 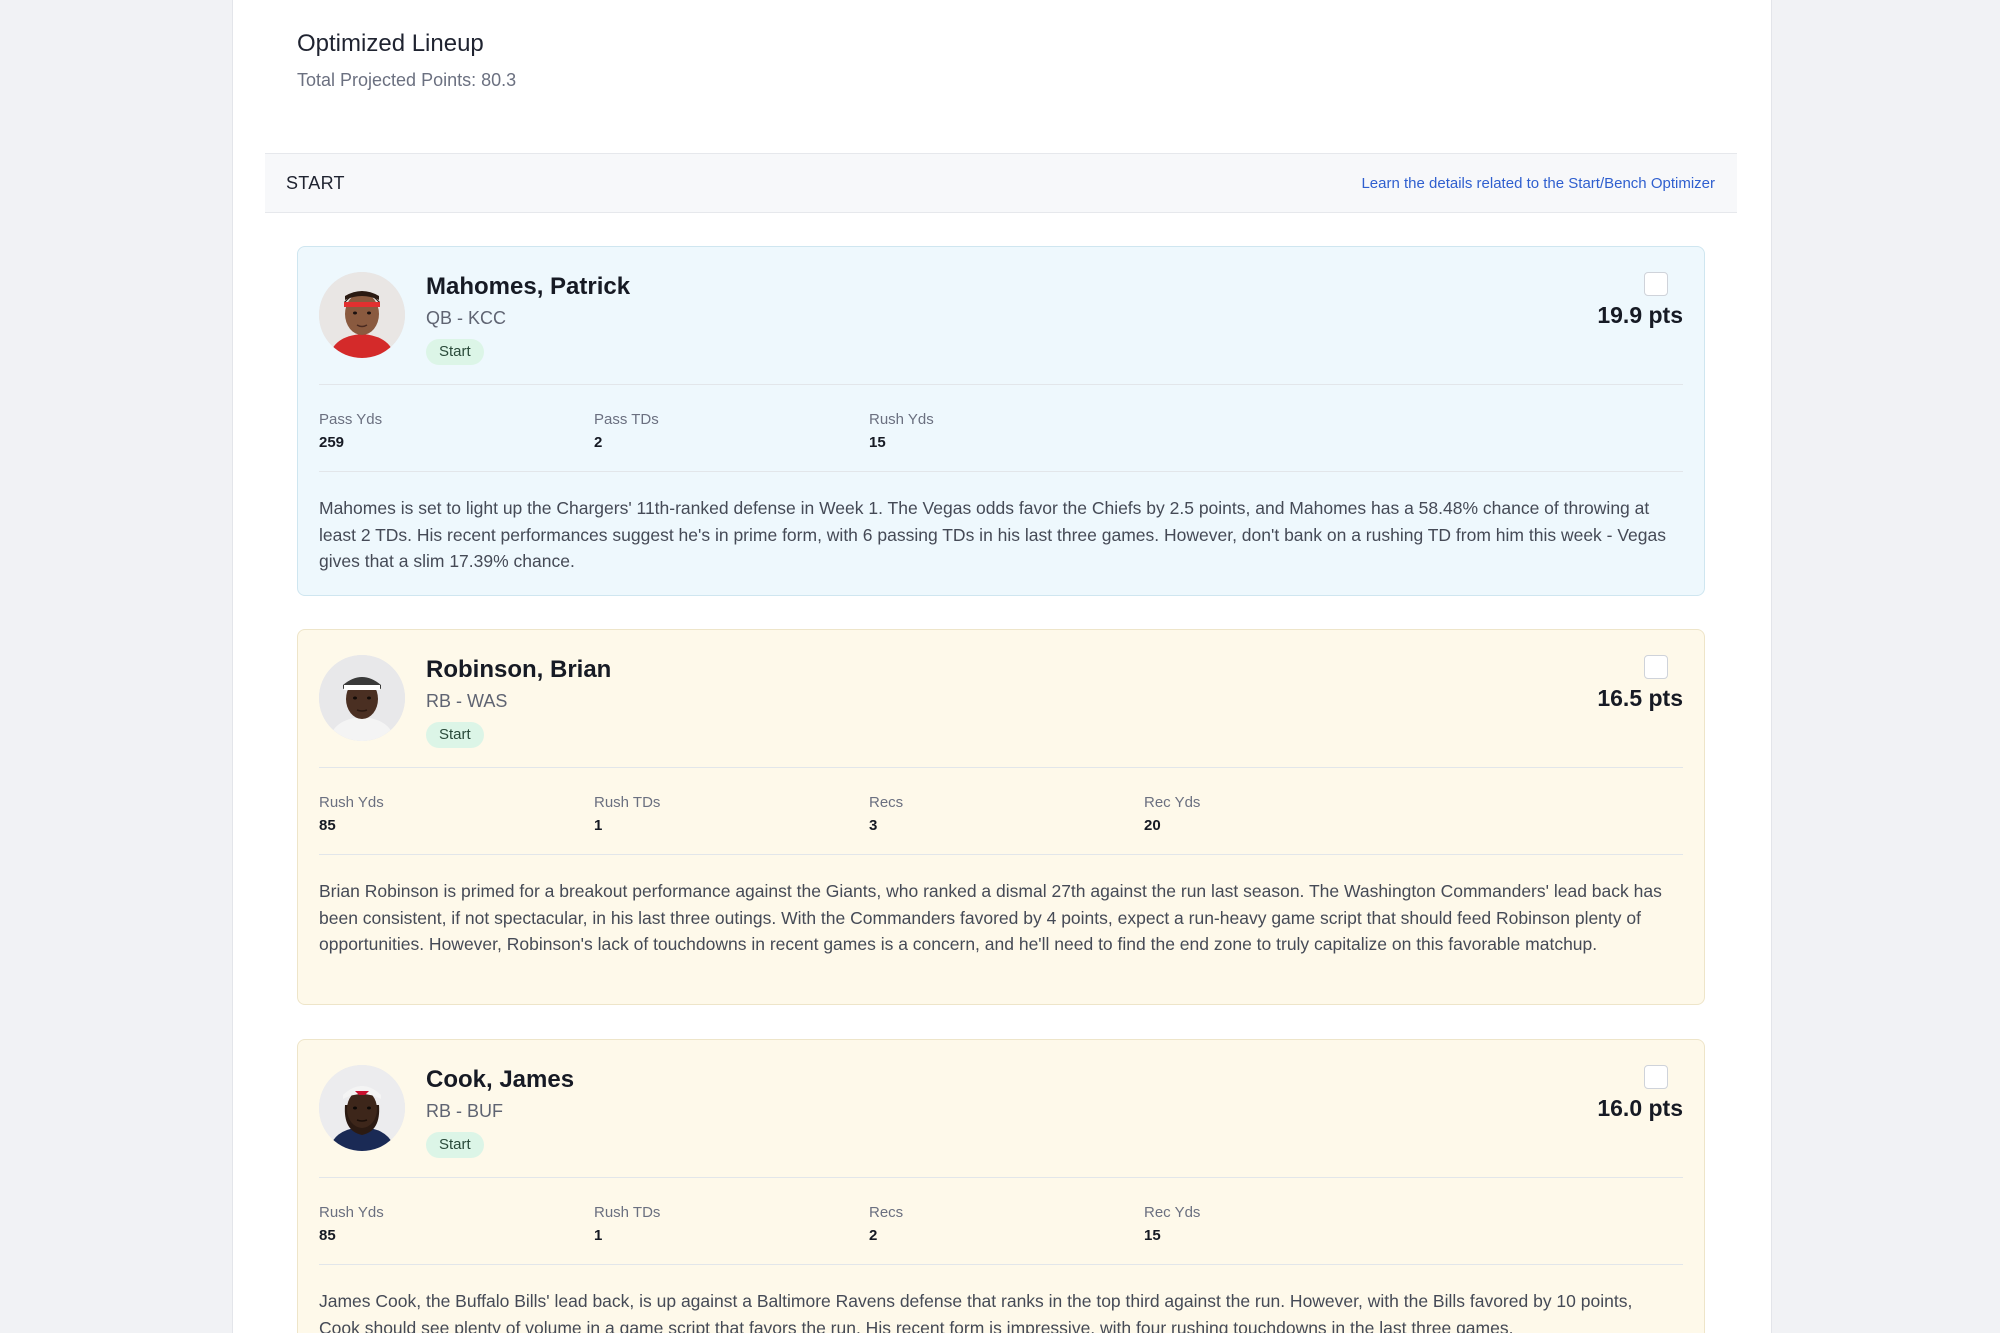 What do you see at coordinates (1152, 825) in the screenshot?
I see `stat-value: 20` at bounding box center [1152, 825].